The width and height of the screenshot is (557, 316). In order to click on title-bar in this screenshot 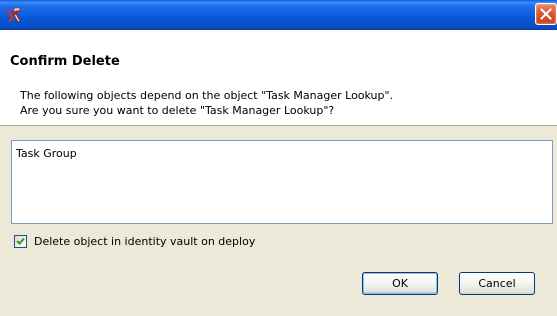, I will do `click(278, 15)`.